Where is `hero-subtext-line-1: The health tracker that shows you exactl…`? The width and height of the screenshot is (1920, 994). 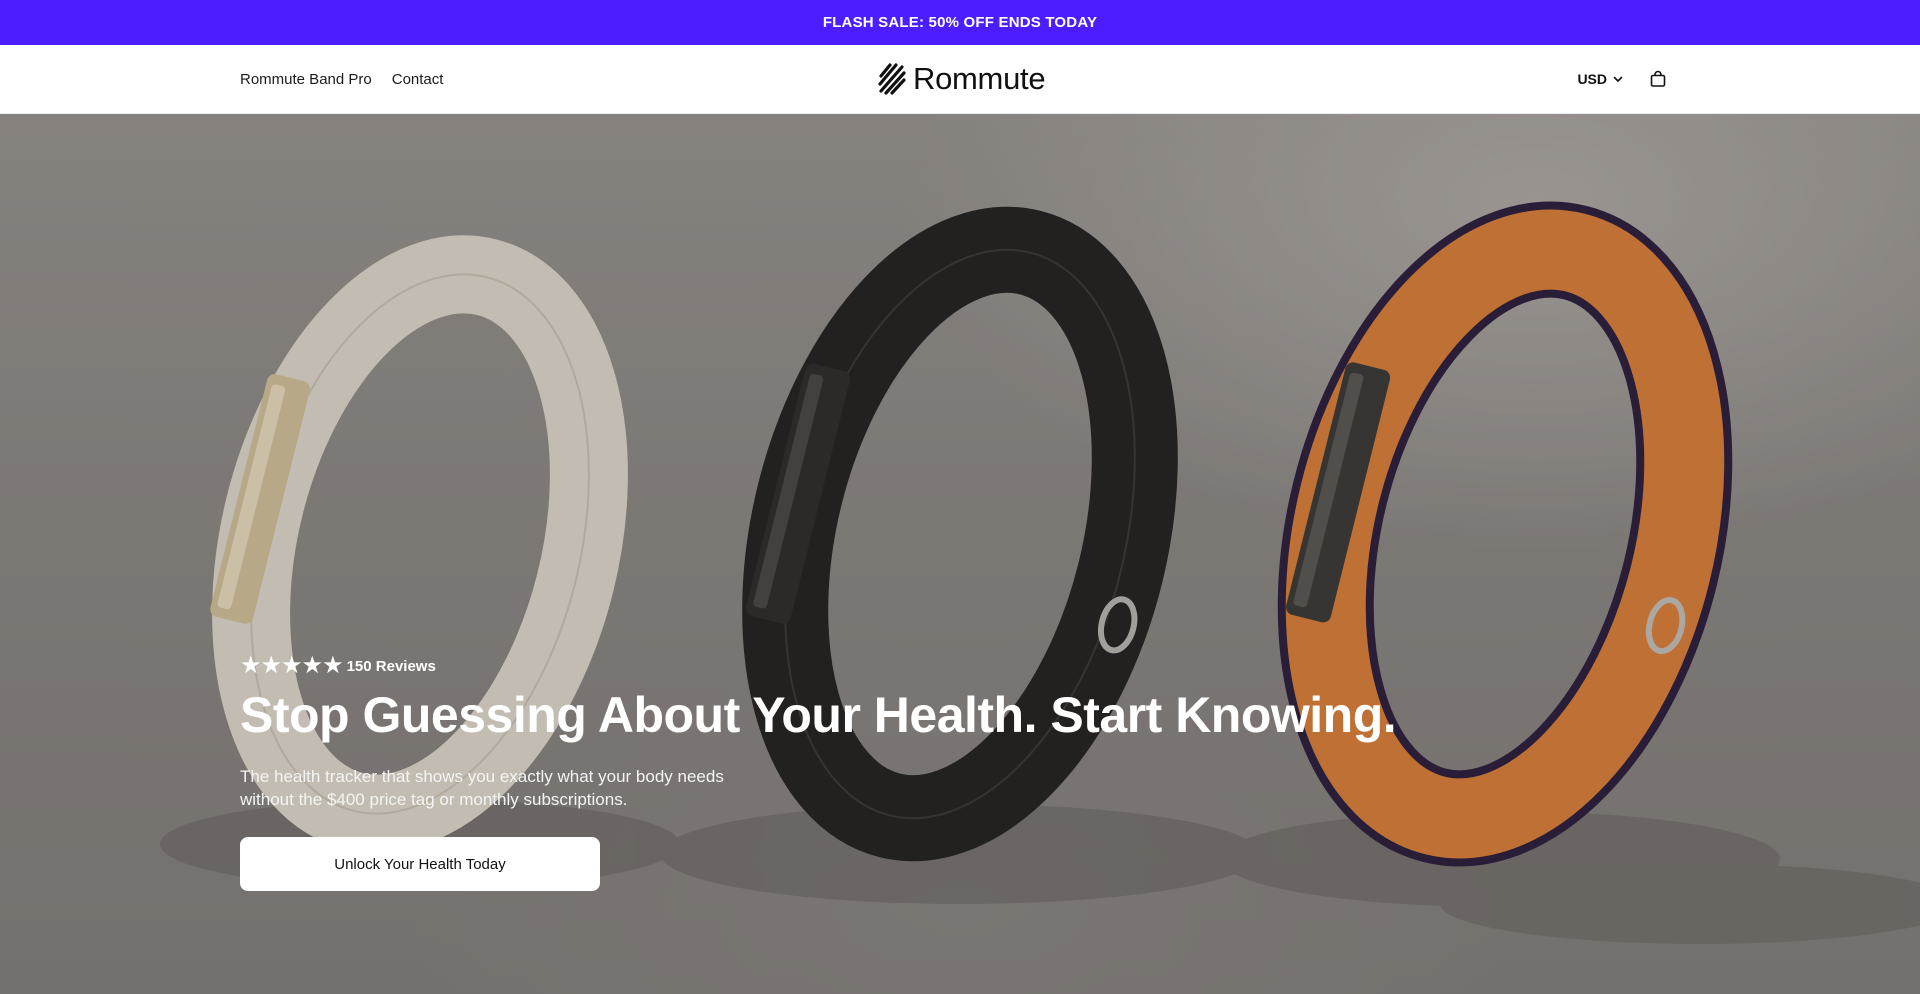 hero-subtext-line-1: The health tracker that shows you exactl… is located at coordinates (482, 776).